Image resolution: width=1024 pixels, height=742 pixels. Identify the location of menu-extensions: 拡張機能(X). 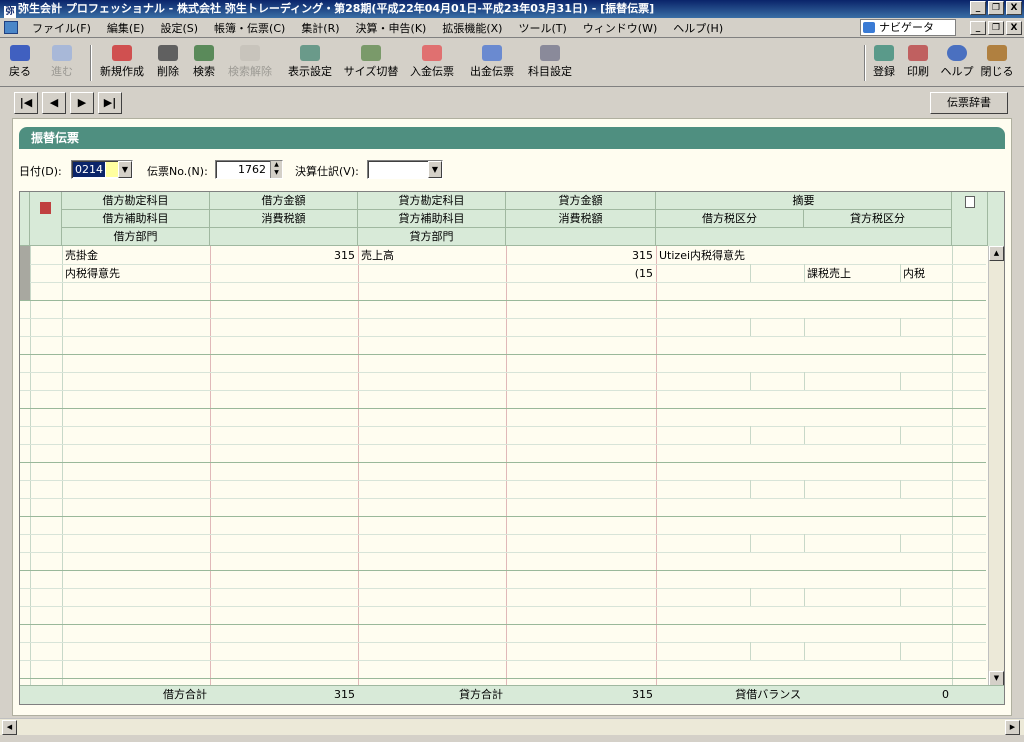
(472, 28).